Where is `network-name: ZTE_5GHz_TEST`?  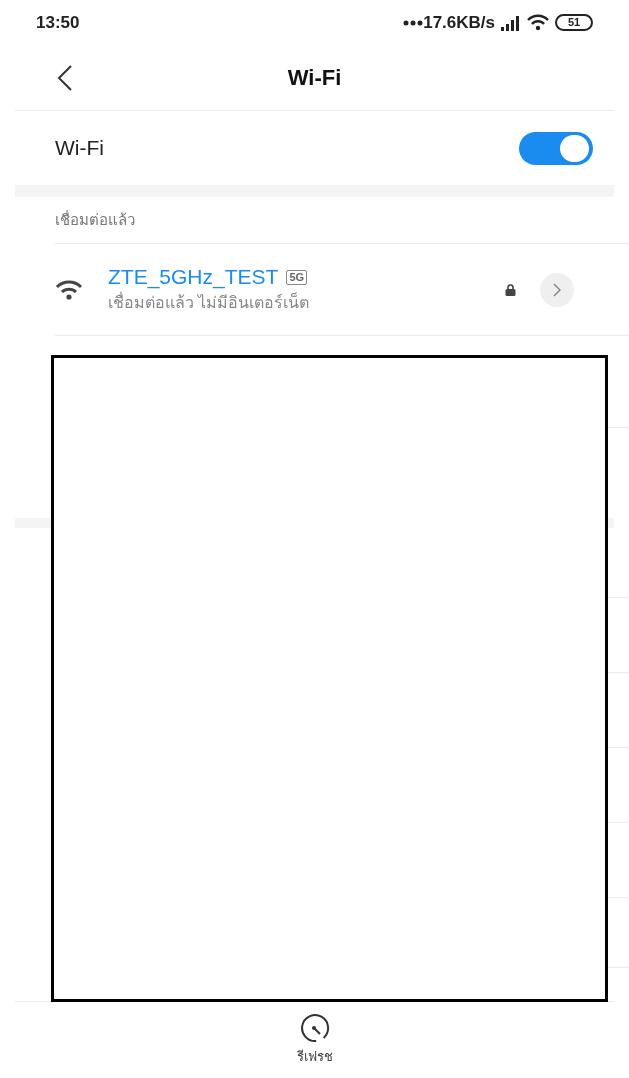 network-name: ZTE_5GHz_TEST is located at coordinates (193, 277).